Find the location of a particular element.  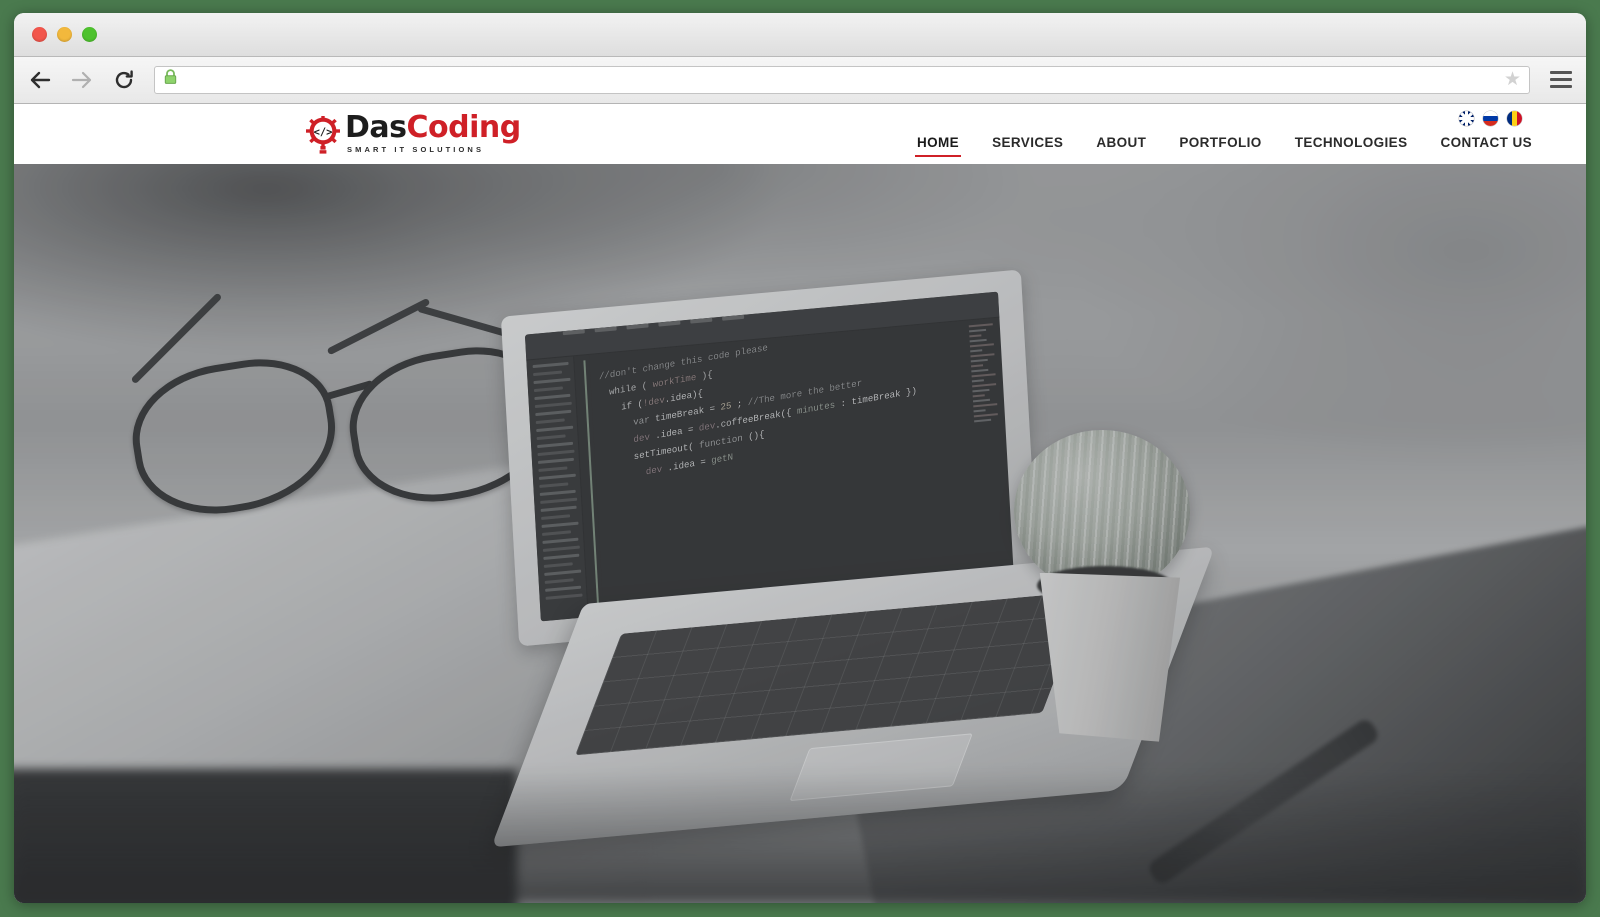

language-flag-ro is located at coordinates (1514, 118).